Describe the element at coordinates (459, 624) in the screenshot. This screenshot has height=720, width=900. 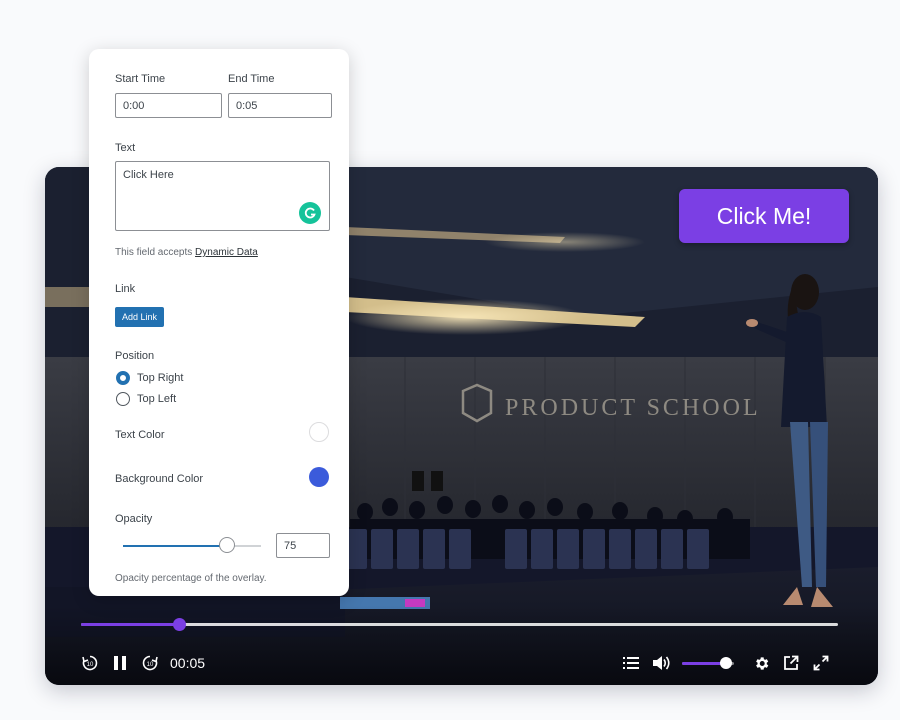
I see `progress-bar` at that location.